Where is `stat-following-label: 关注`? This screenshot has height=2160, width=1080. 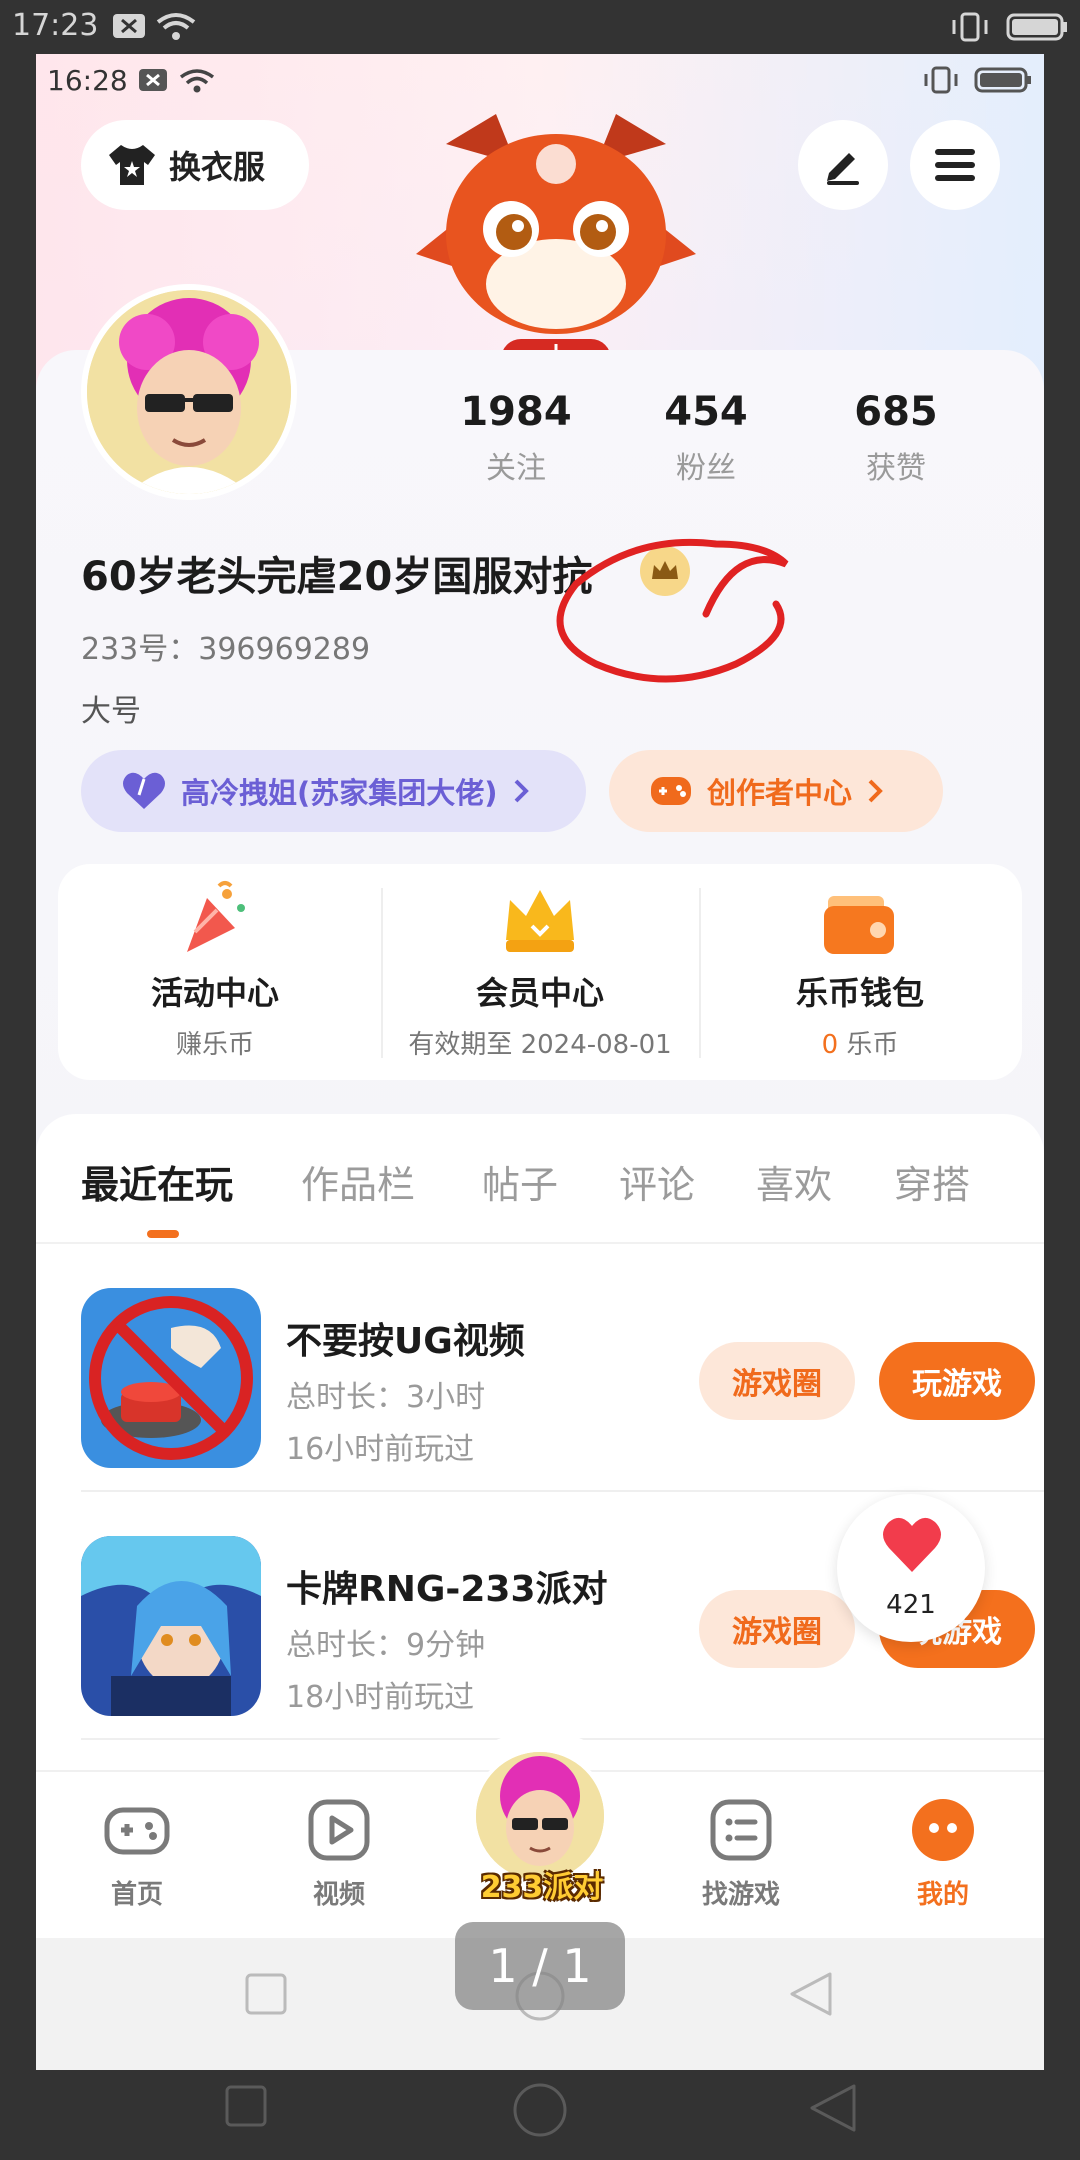 stat-following-label: 关注 is located at coordinates (516, 468).